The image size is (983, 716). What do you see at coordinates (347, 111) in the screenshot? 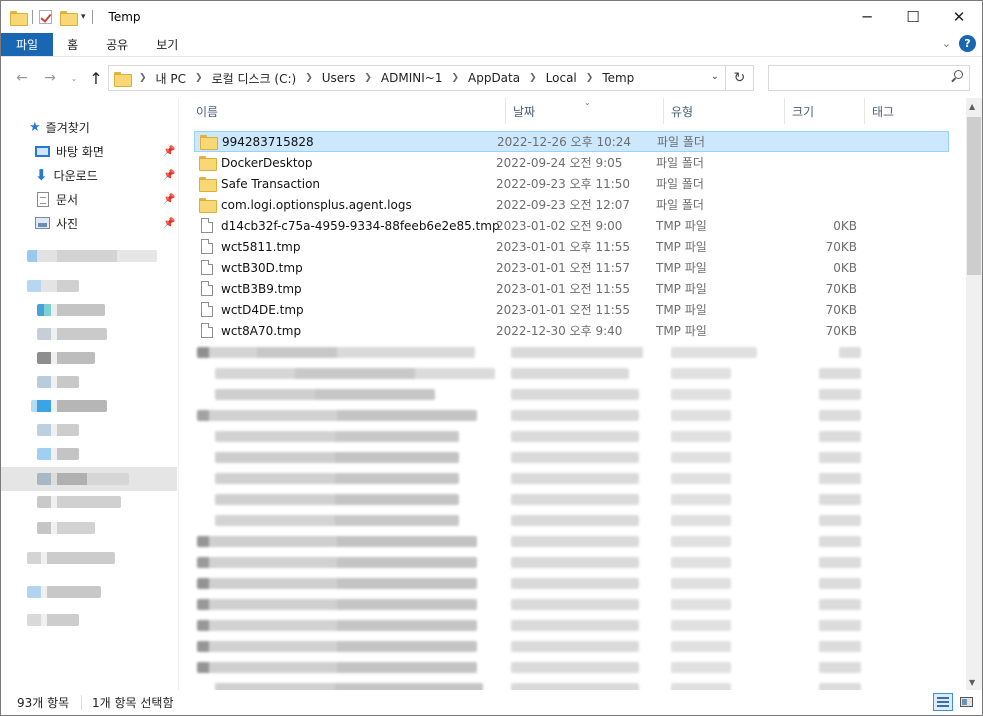
I see `column-name: 이름` at bounding box center [347, 111].